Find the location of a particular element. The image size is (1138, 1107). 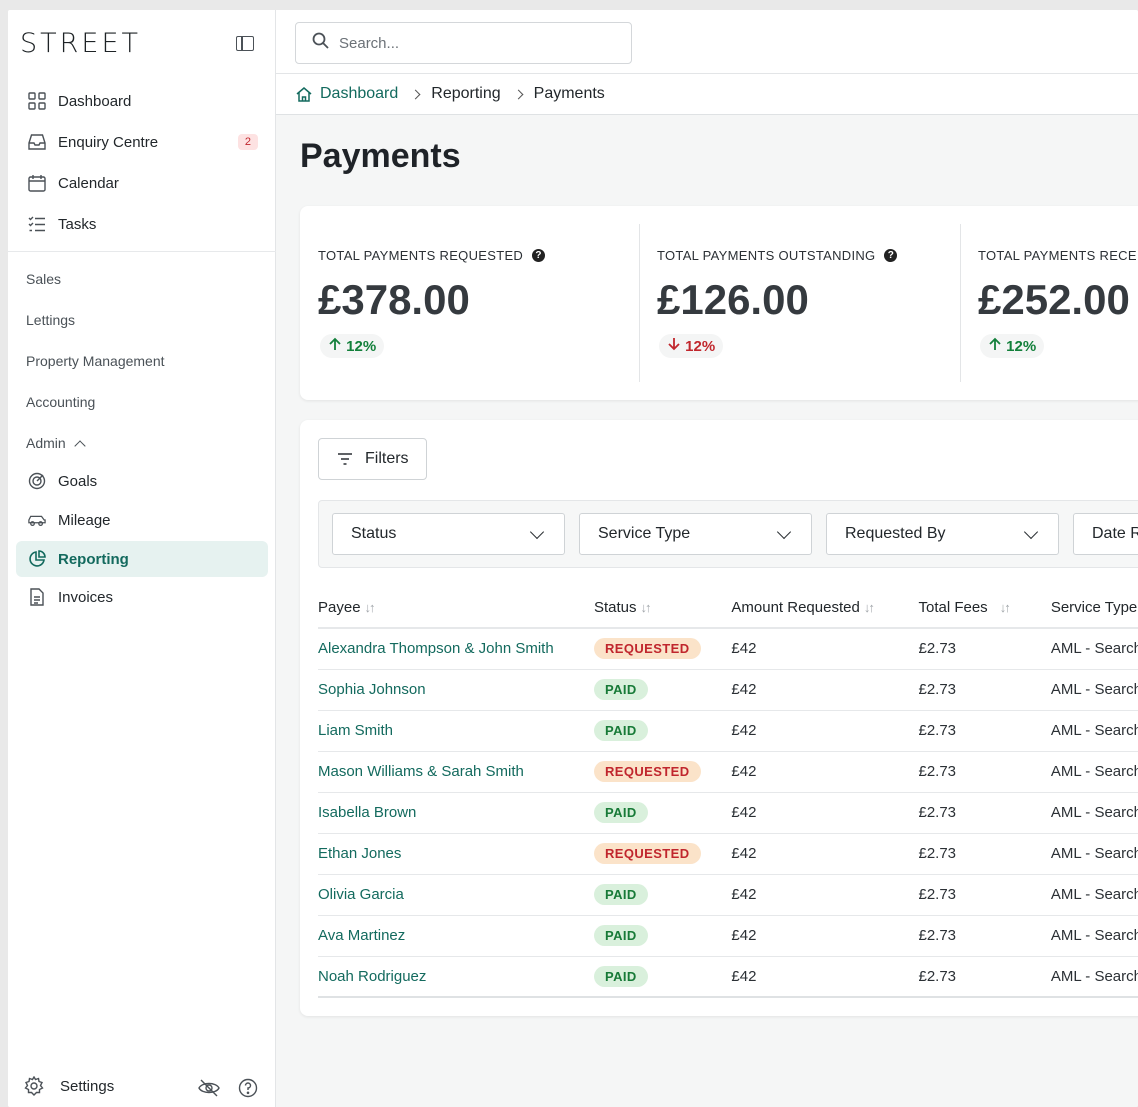

inbox-icon is located at coordinates (37, 142).